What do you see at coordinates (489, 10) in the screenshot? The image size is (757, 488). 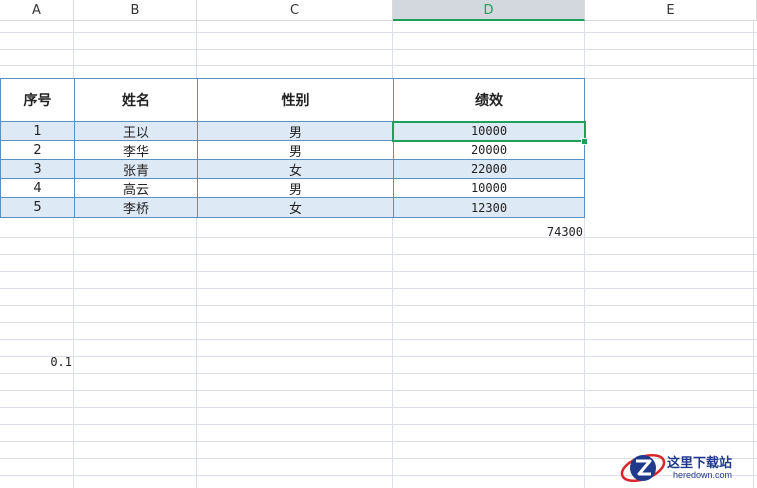 I see `column-header-d: D` at bounding box center [489, 10].